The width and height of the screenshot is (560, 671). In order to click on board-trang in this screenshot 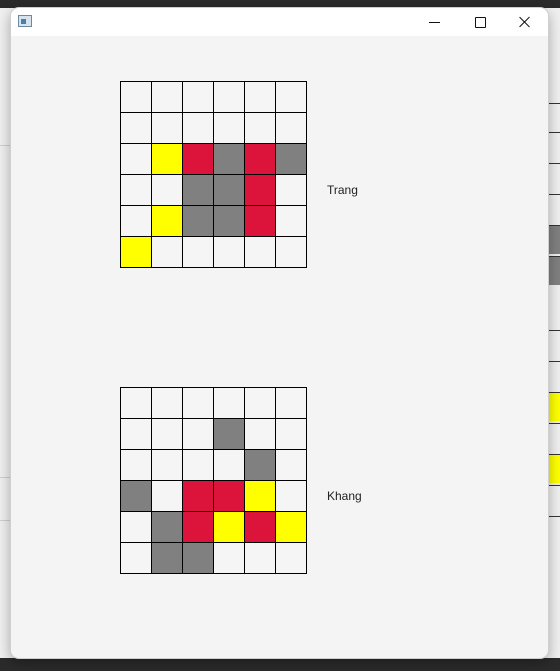, I will do `click(213, 174)`.